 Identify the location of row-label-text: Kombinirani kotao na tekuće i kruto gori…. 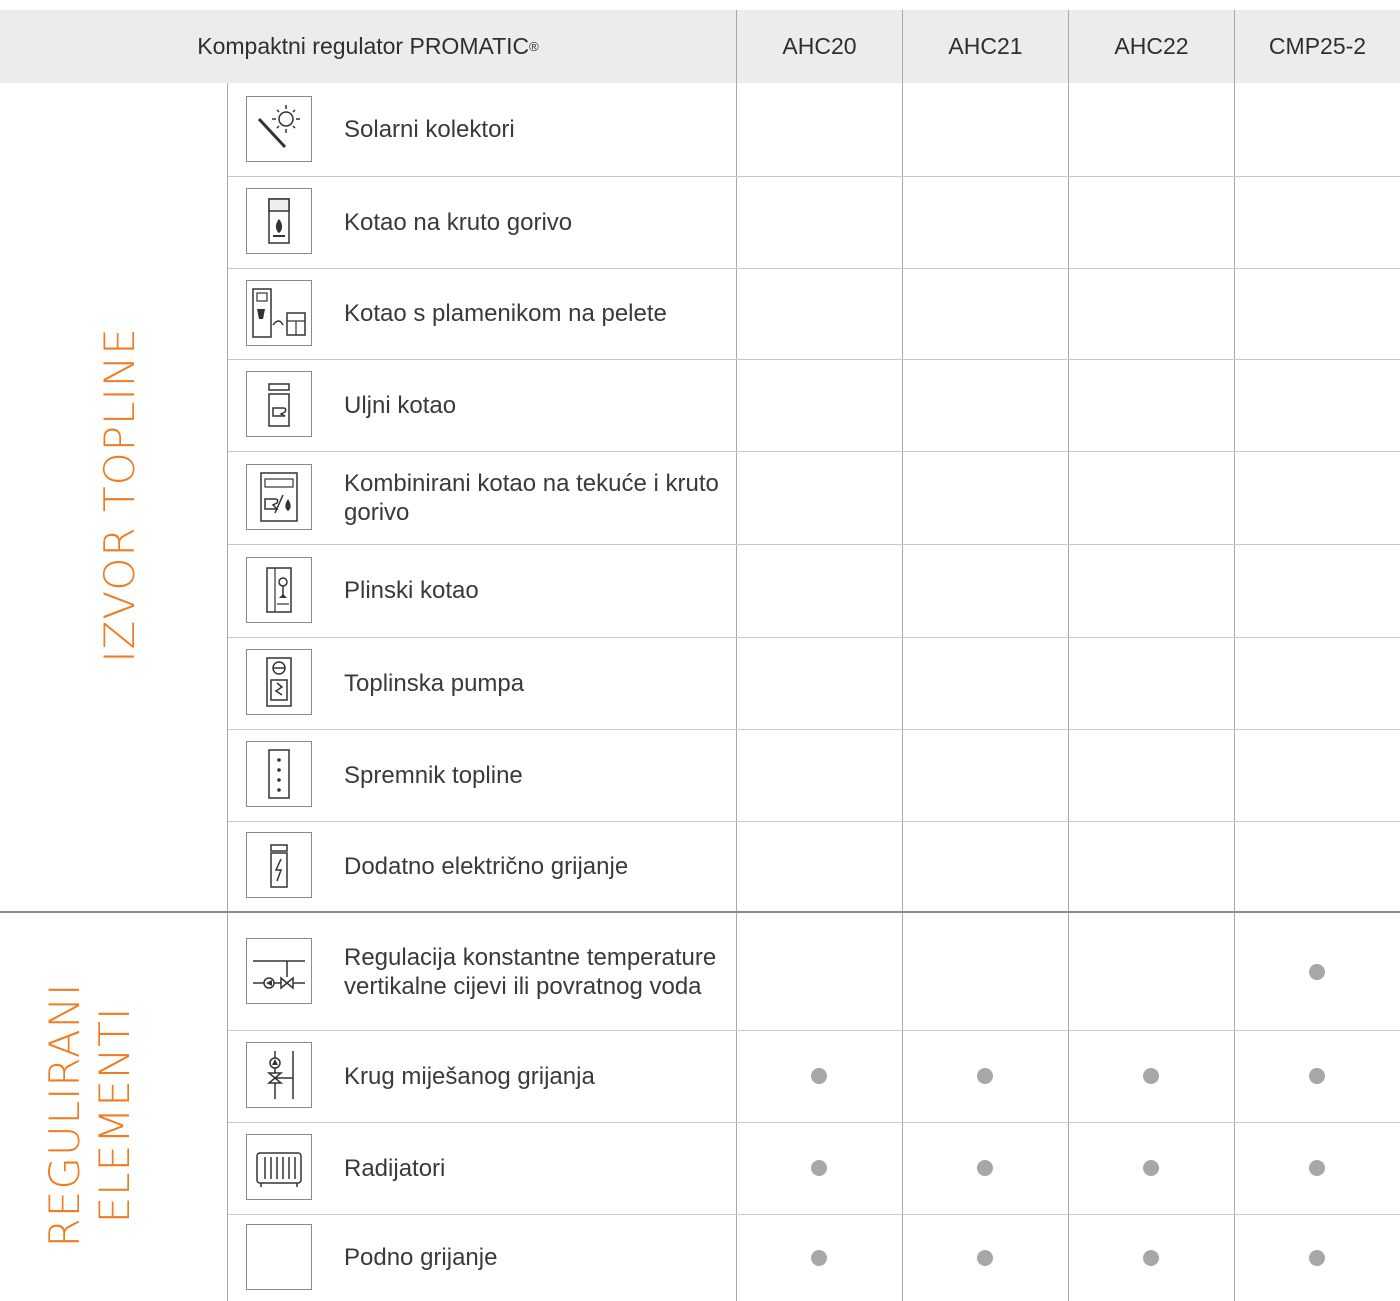
(531, 497).